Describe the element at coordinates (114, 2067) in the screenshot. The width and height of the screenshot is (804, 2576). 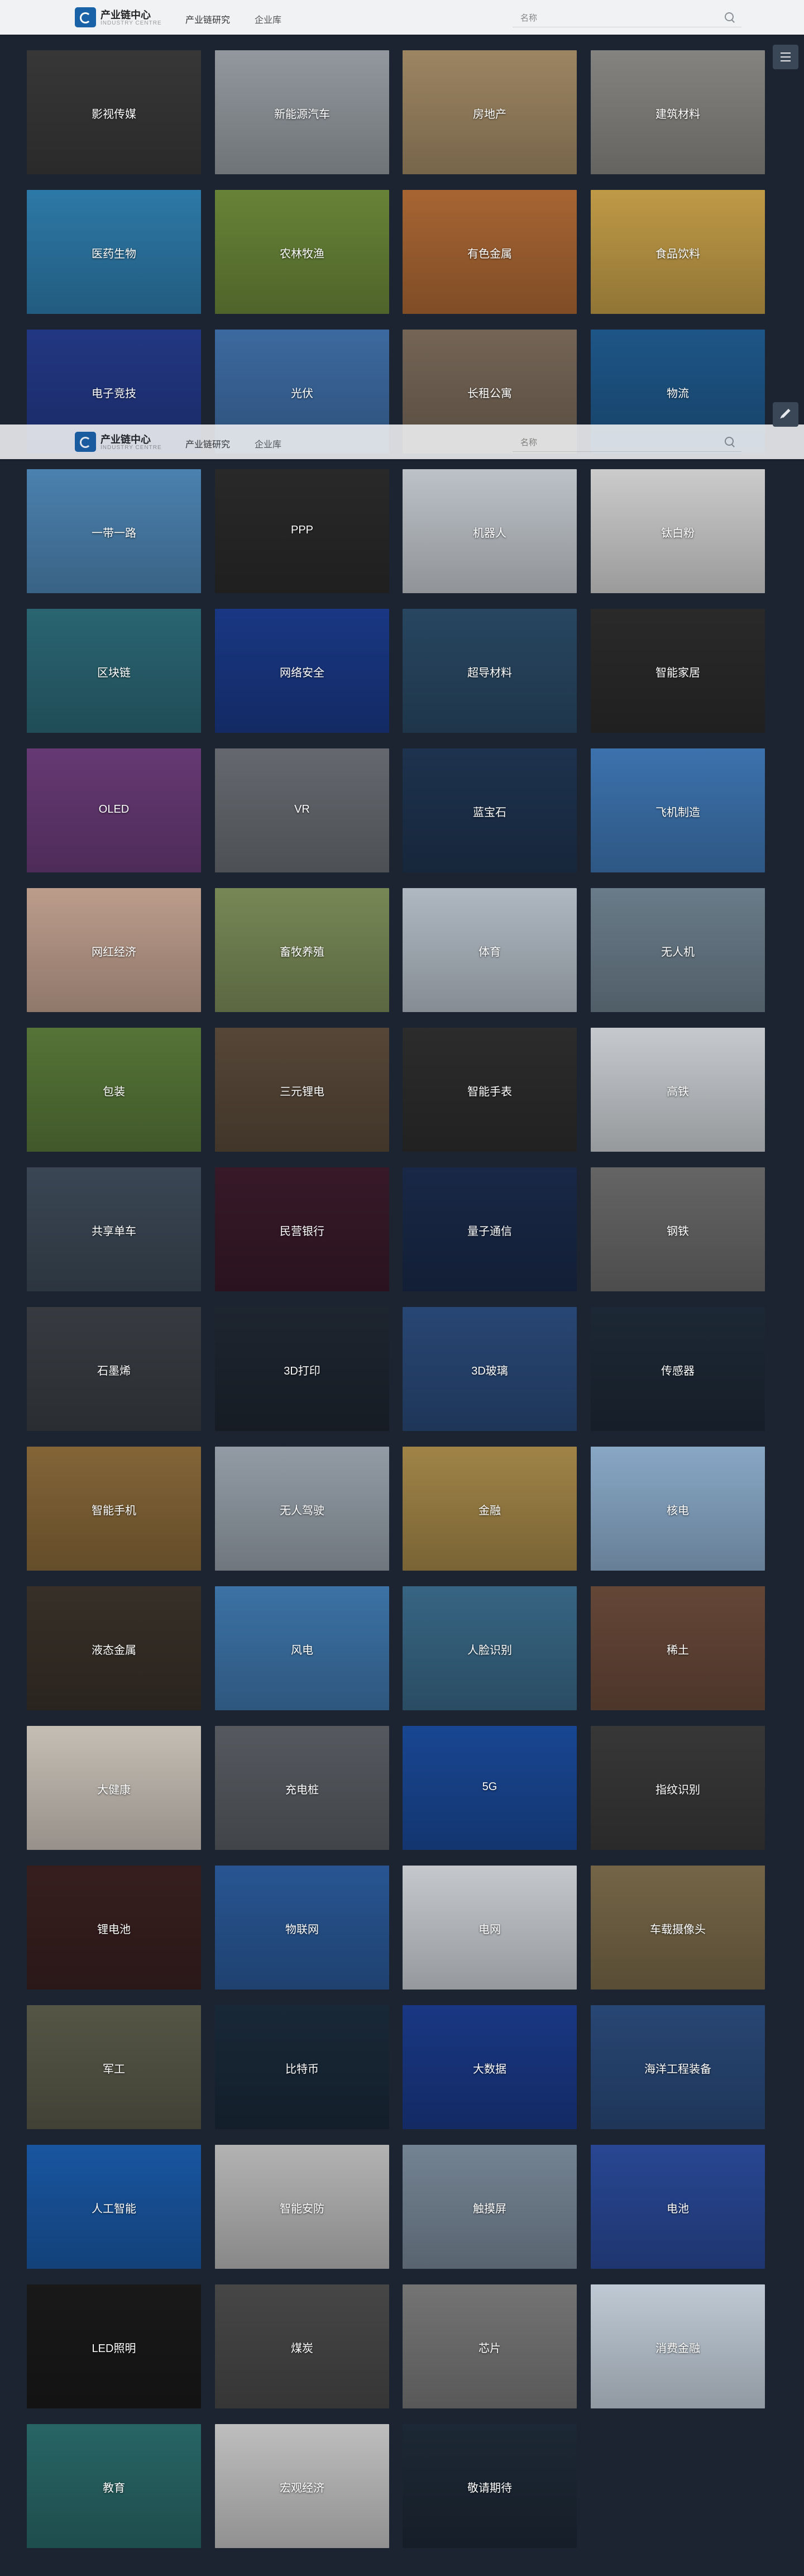
I see `industry-tile: 军工` at that location.